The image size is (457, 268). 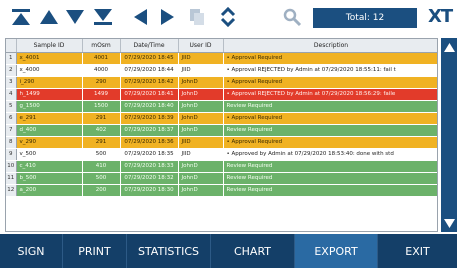 I want to click on total-count-badge: Total: 12, so click(x=365, y=18).